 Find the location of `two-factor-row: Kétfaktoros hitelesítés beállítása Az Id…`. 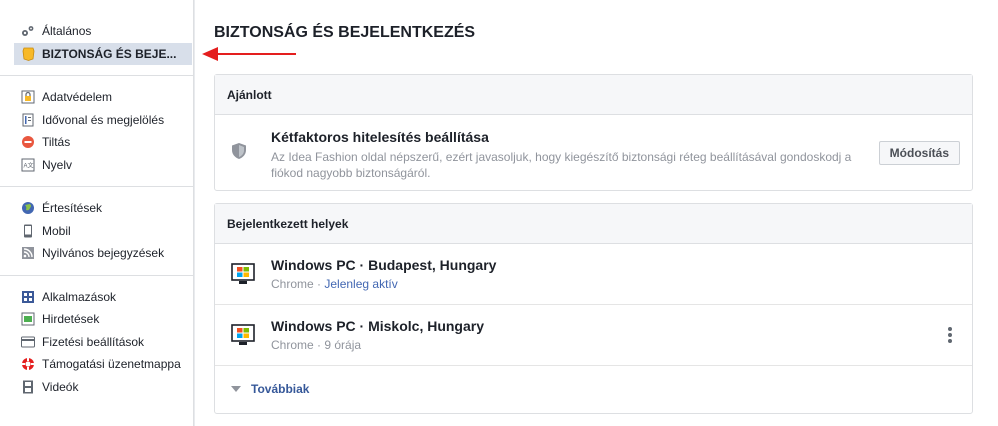

two-factor-row: Kétfaktoros hitelesítés beállítása Az Id… is located at coordinates (593, 148).